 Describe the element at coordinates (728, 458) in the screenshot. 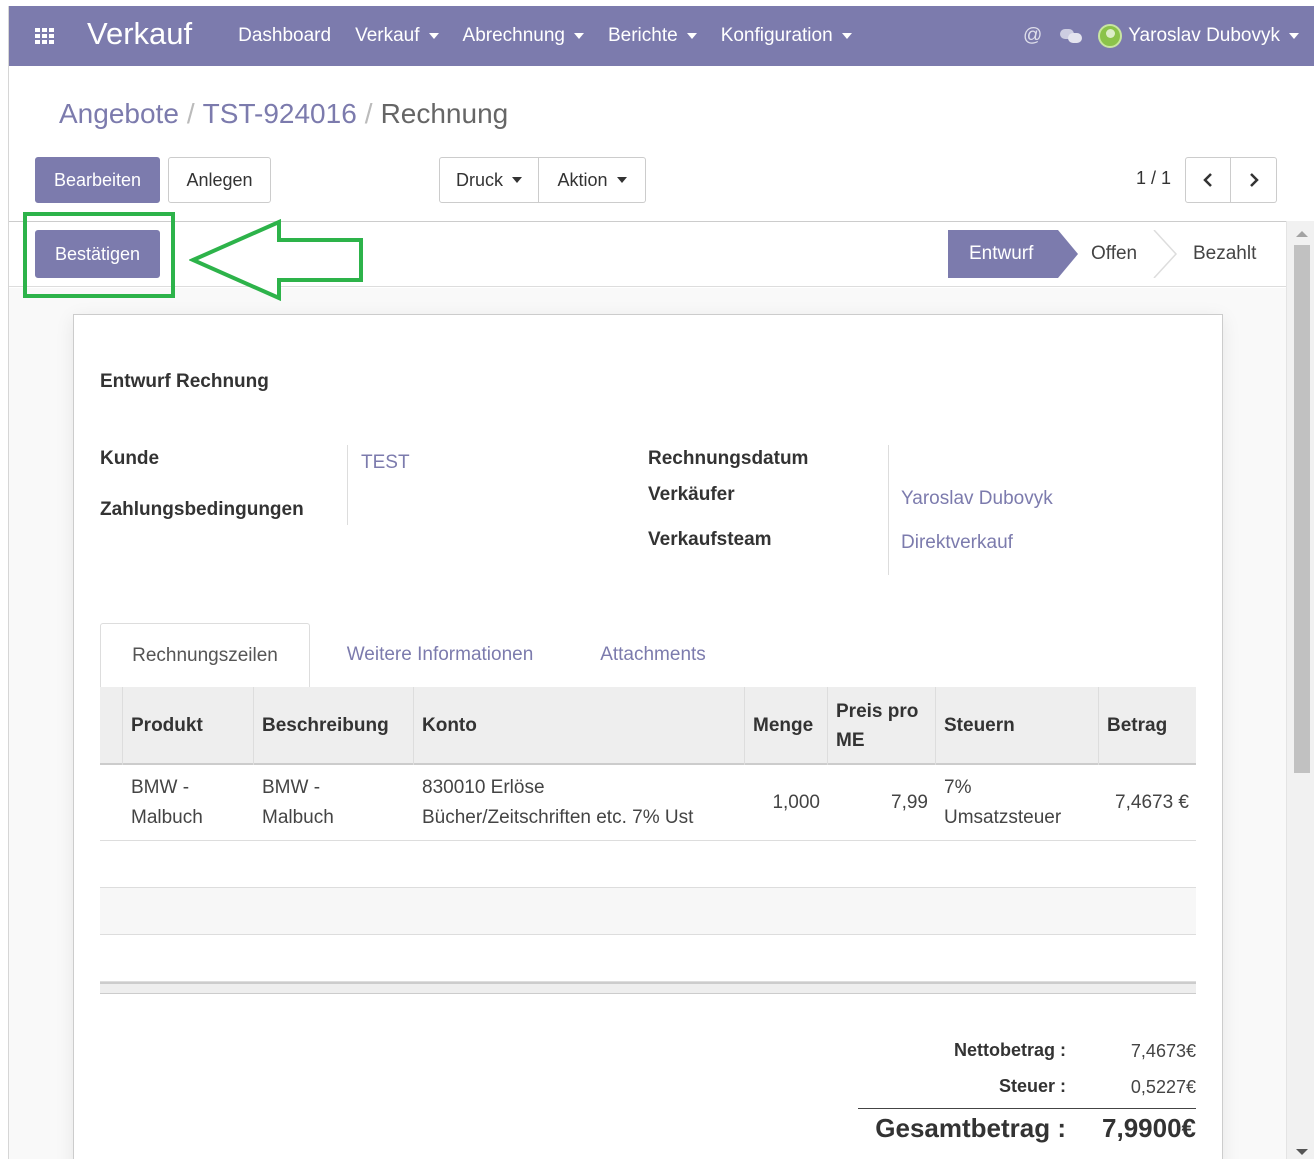

I see `invoice-date-label: Rechnungsdatum` at that location.